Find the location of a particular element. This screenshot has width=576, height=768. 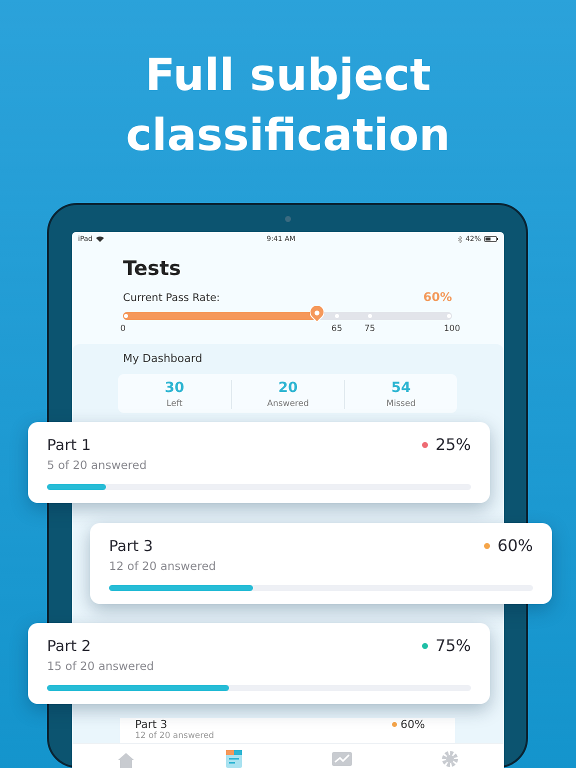

tick-label: 65 is located at coordinates (336, 329).